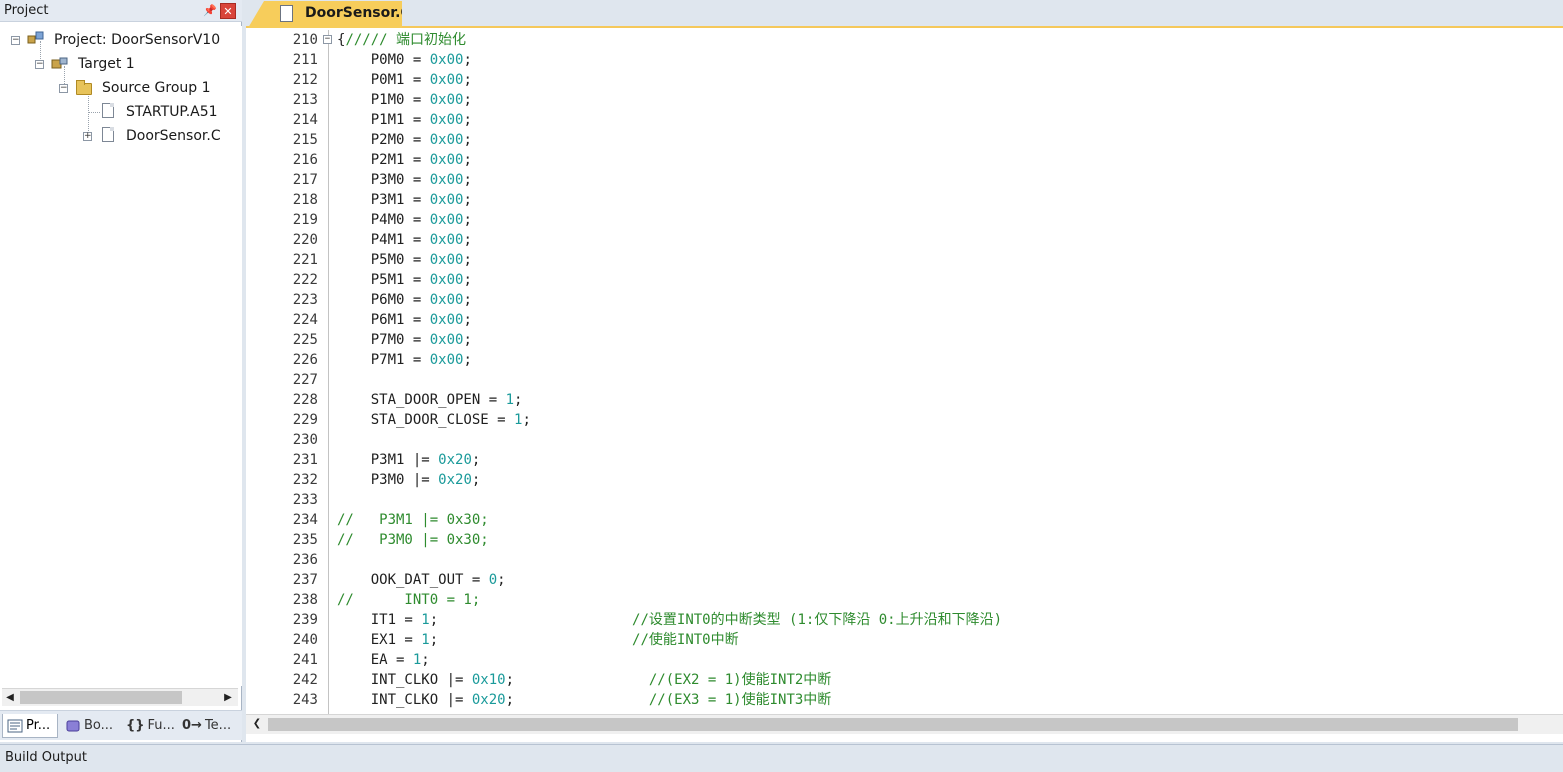 This screenshot has height=772, width=1563. What do you see at coordinates (896, 180) in the screenshot?
I see `code-line: 217 P3M0 = 0x00;` at bounding box center [896, 180].